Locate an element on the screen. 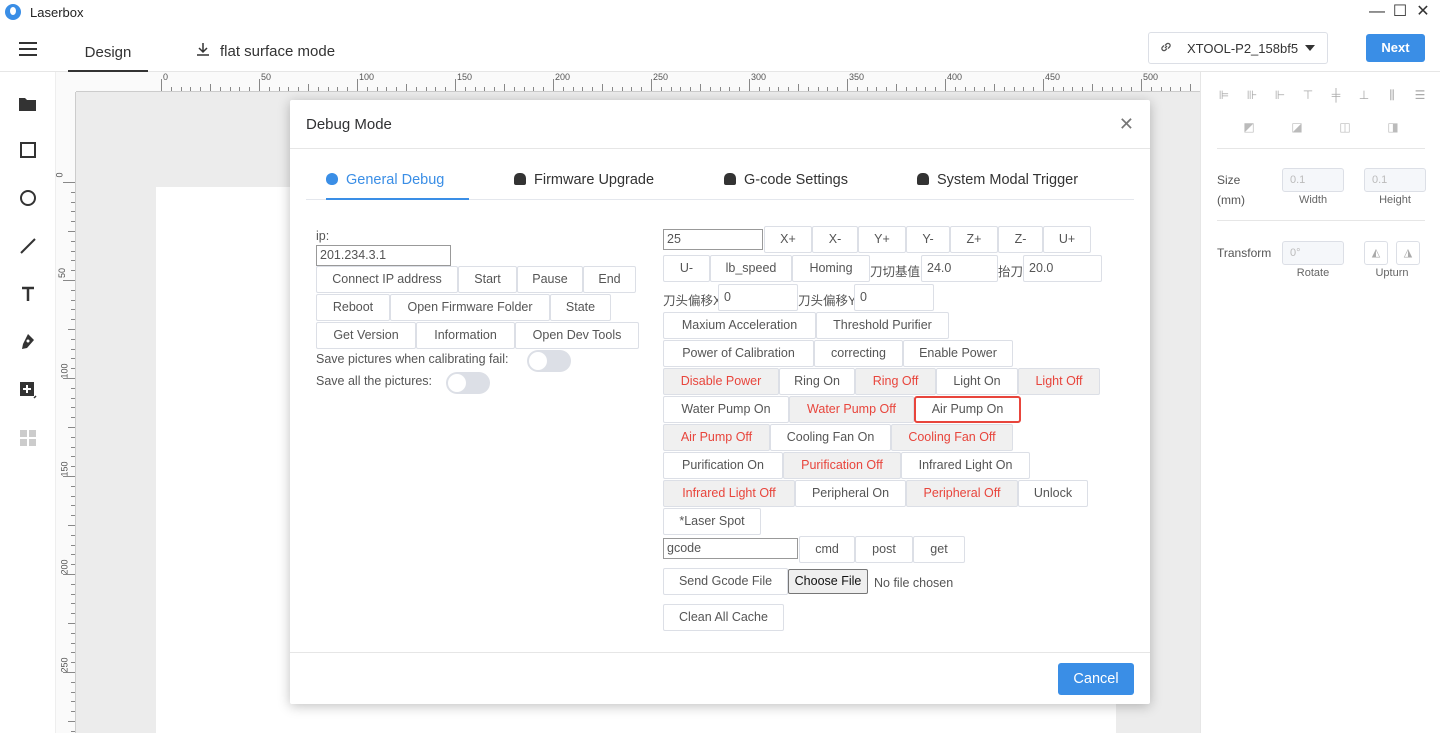  get-version-button: Get Version is located at coordinates (366, 335).